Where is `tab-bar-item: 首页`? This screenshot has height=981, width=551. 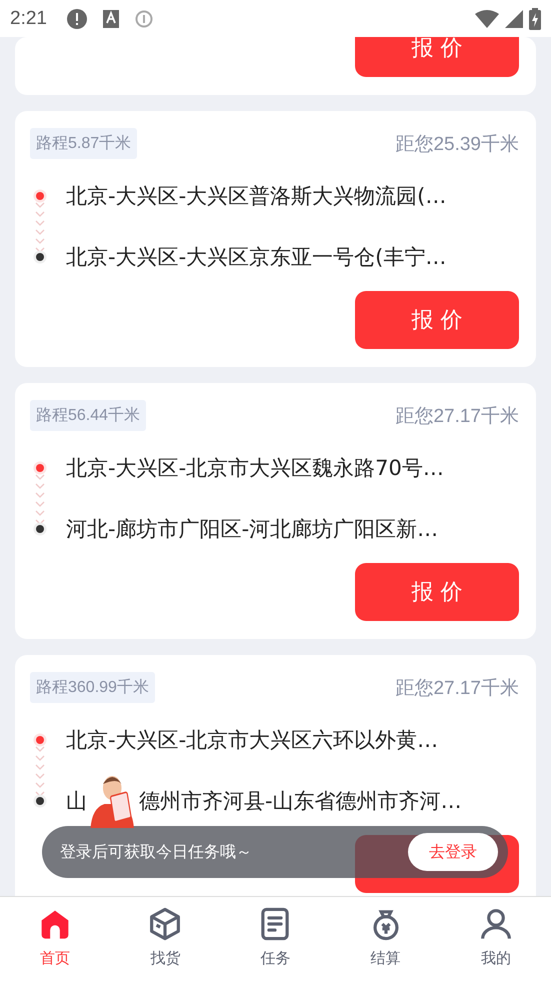 tab-bar-item: 首页 is located at coordinates (55, 939).